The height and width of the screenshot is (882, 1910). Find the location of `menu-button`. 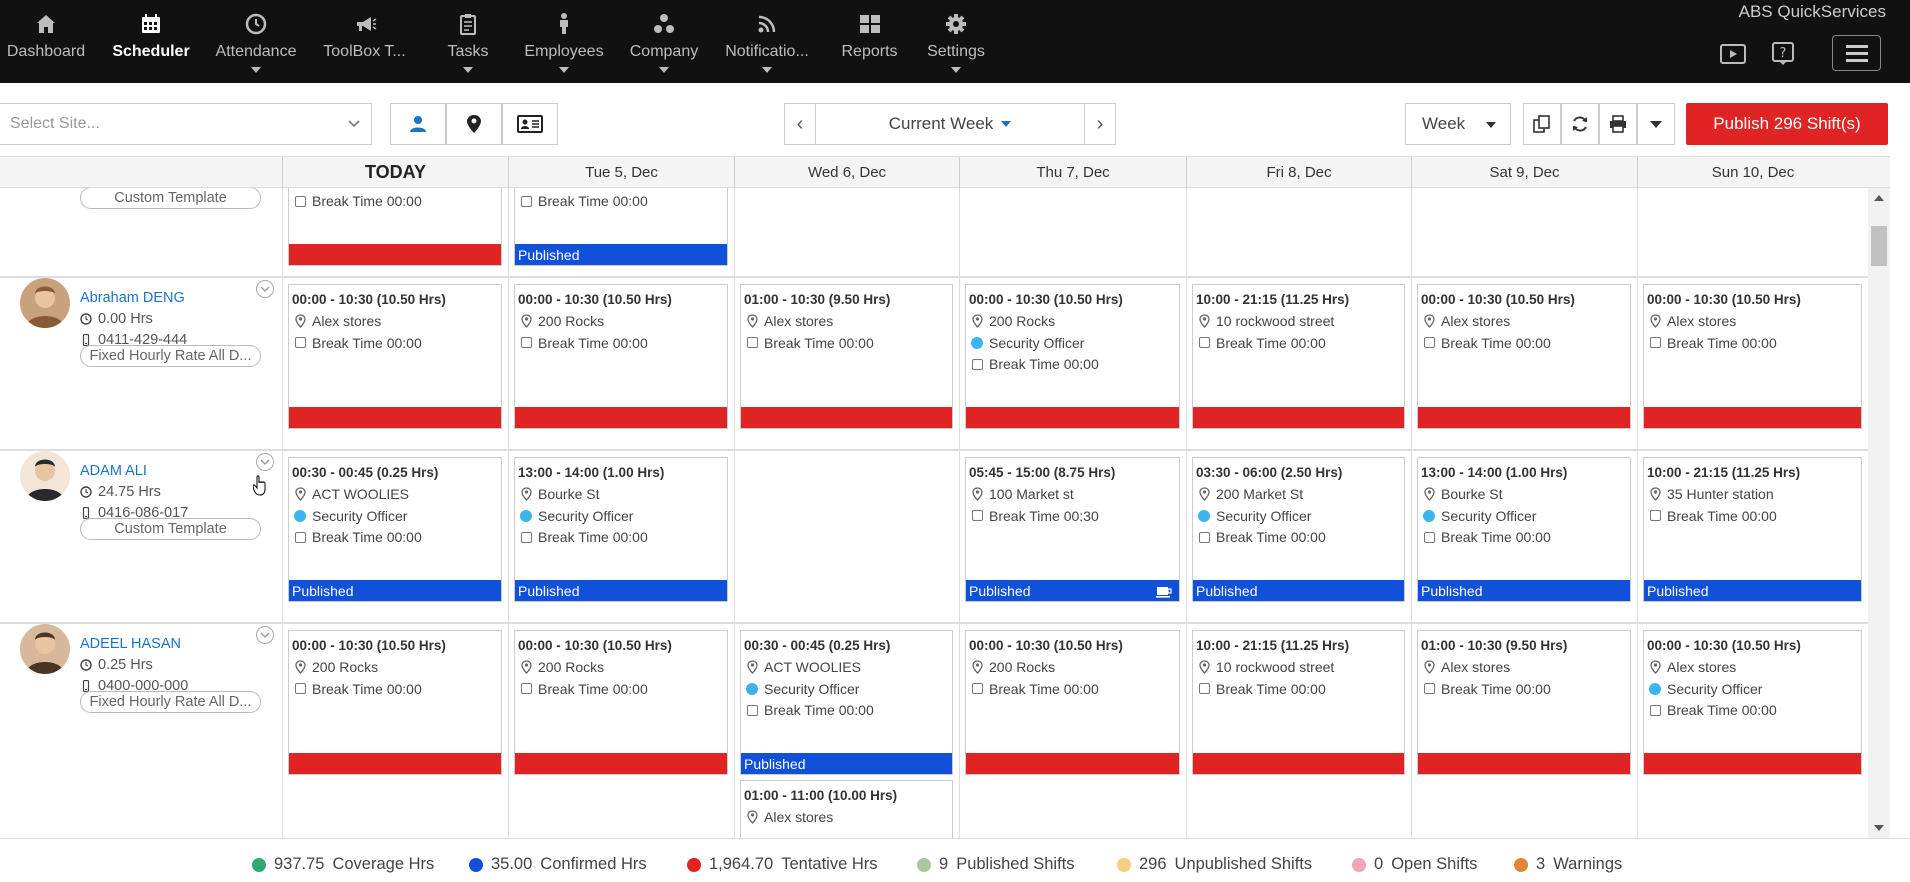

menu-button is located at coordinates (1856, 53).